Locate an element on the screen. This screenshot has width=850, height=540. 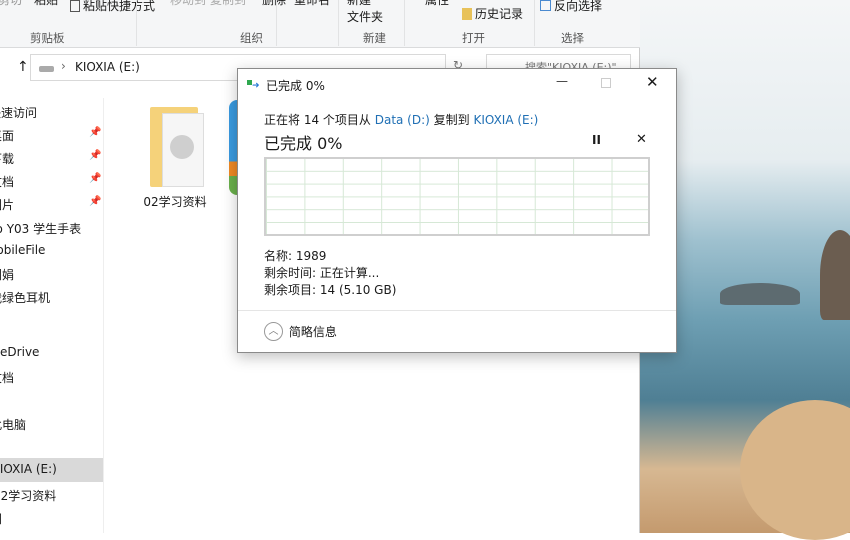
folder-item: 02学习资料 is located at coordinates (175, 157).